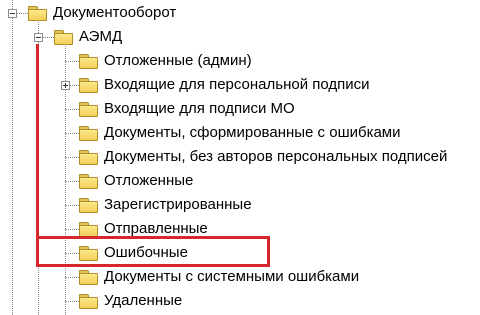  Describe the element at coordinates (156, 228) in the screenshot. I see `tree-node-label: Отправленные` at that location.